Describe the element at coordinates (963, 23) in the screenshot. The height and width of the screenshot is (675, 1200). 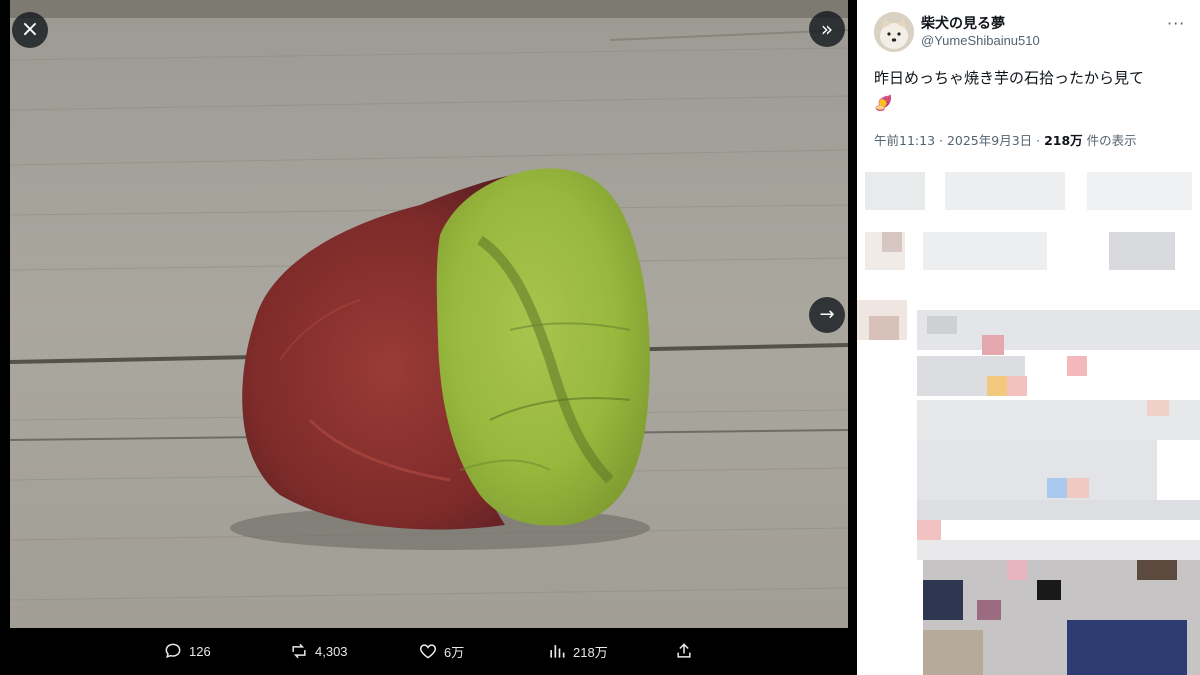
I see `display-name: 柴犬の見る夢` at that location.